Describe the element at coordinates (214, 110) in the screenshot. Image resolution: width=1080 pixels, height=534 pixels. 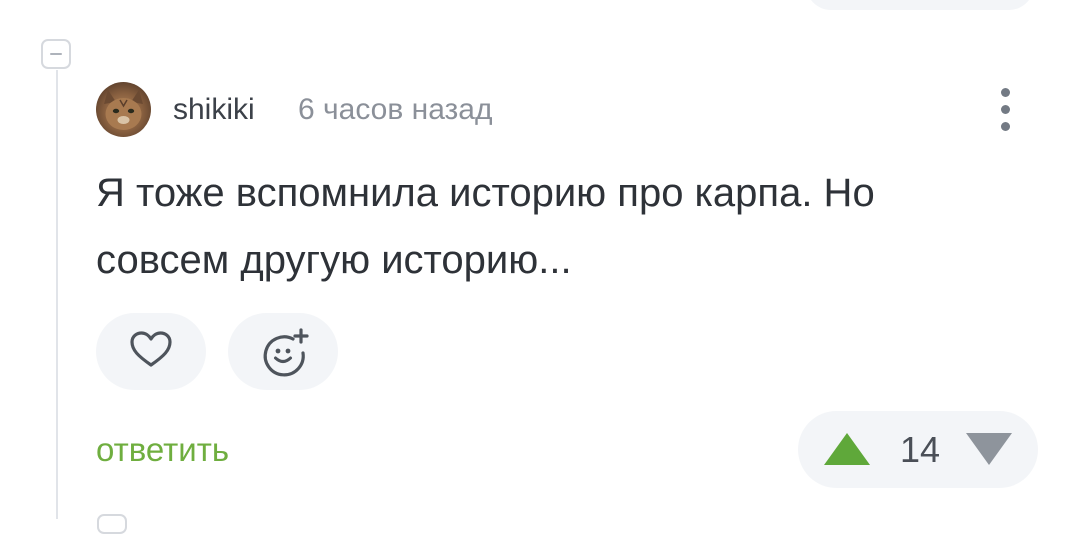
I see `comment-author: shikiki` at that location.